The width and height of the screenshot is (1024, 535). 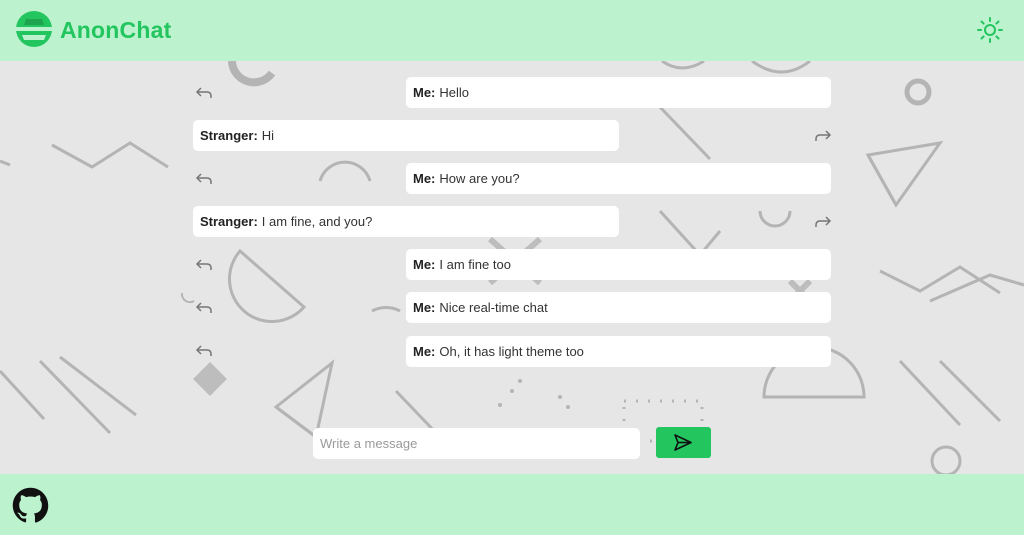 What do you see at coordinates (618, 92) in the screenshot?
I see `message-bubble: Me: Hello` at bounding box center [618, 92].